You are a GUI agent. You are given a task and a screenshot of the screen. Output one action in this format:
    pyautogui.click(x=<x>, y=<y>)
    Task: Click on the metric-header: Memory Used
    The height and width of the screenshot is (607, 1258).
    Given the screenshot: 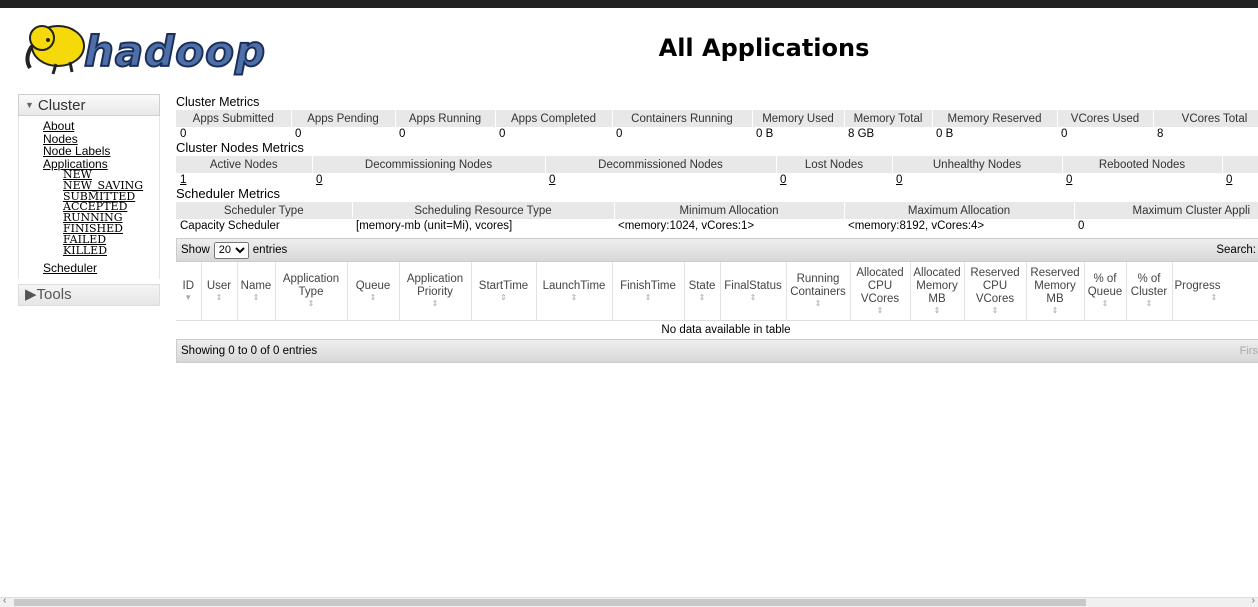 What is the action you would take?
    pyautogui.click(x=798, y=118)
    